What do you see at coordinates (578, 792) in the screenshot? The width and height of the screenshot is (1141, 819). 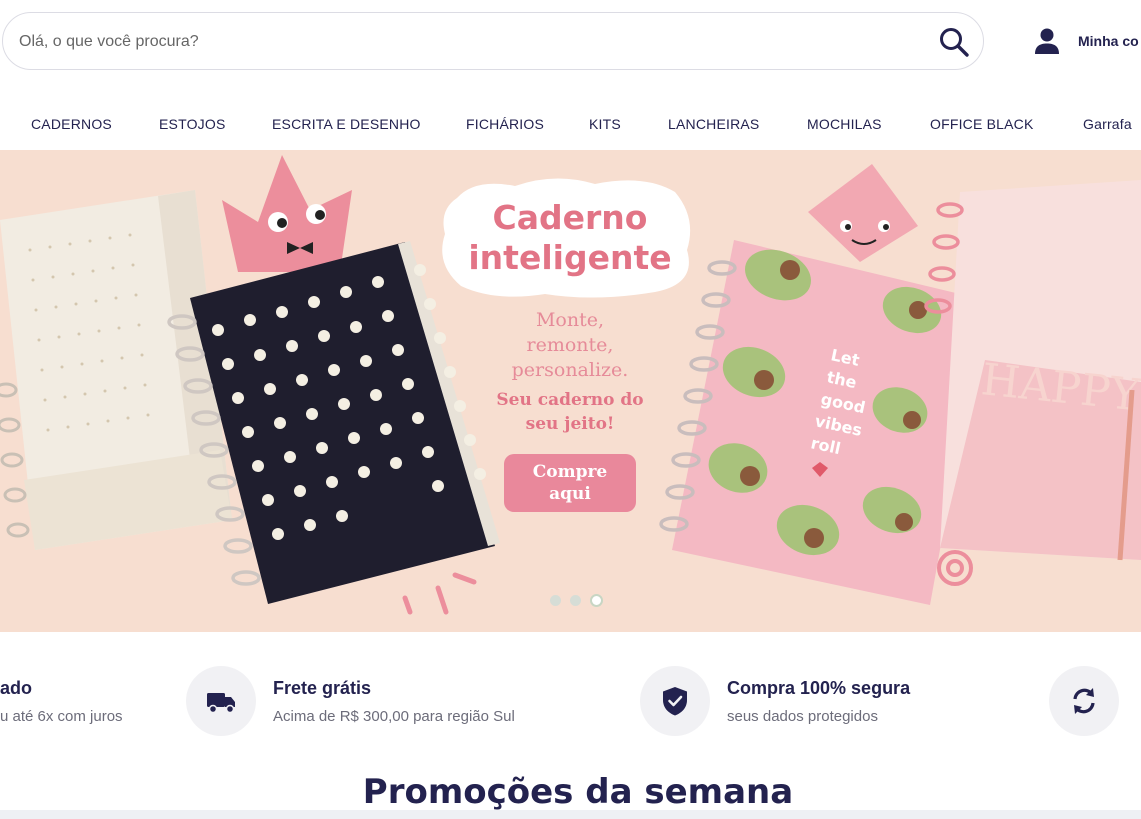 I see `section-title-promocoes: Promoções da semana` at bounding box center [578, 792].